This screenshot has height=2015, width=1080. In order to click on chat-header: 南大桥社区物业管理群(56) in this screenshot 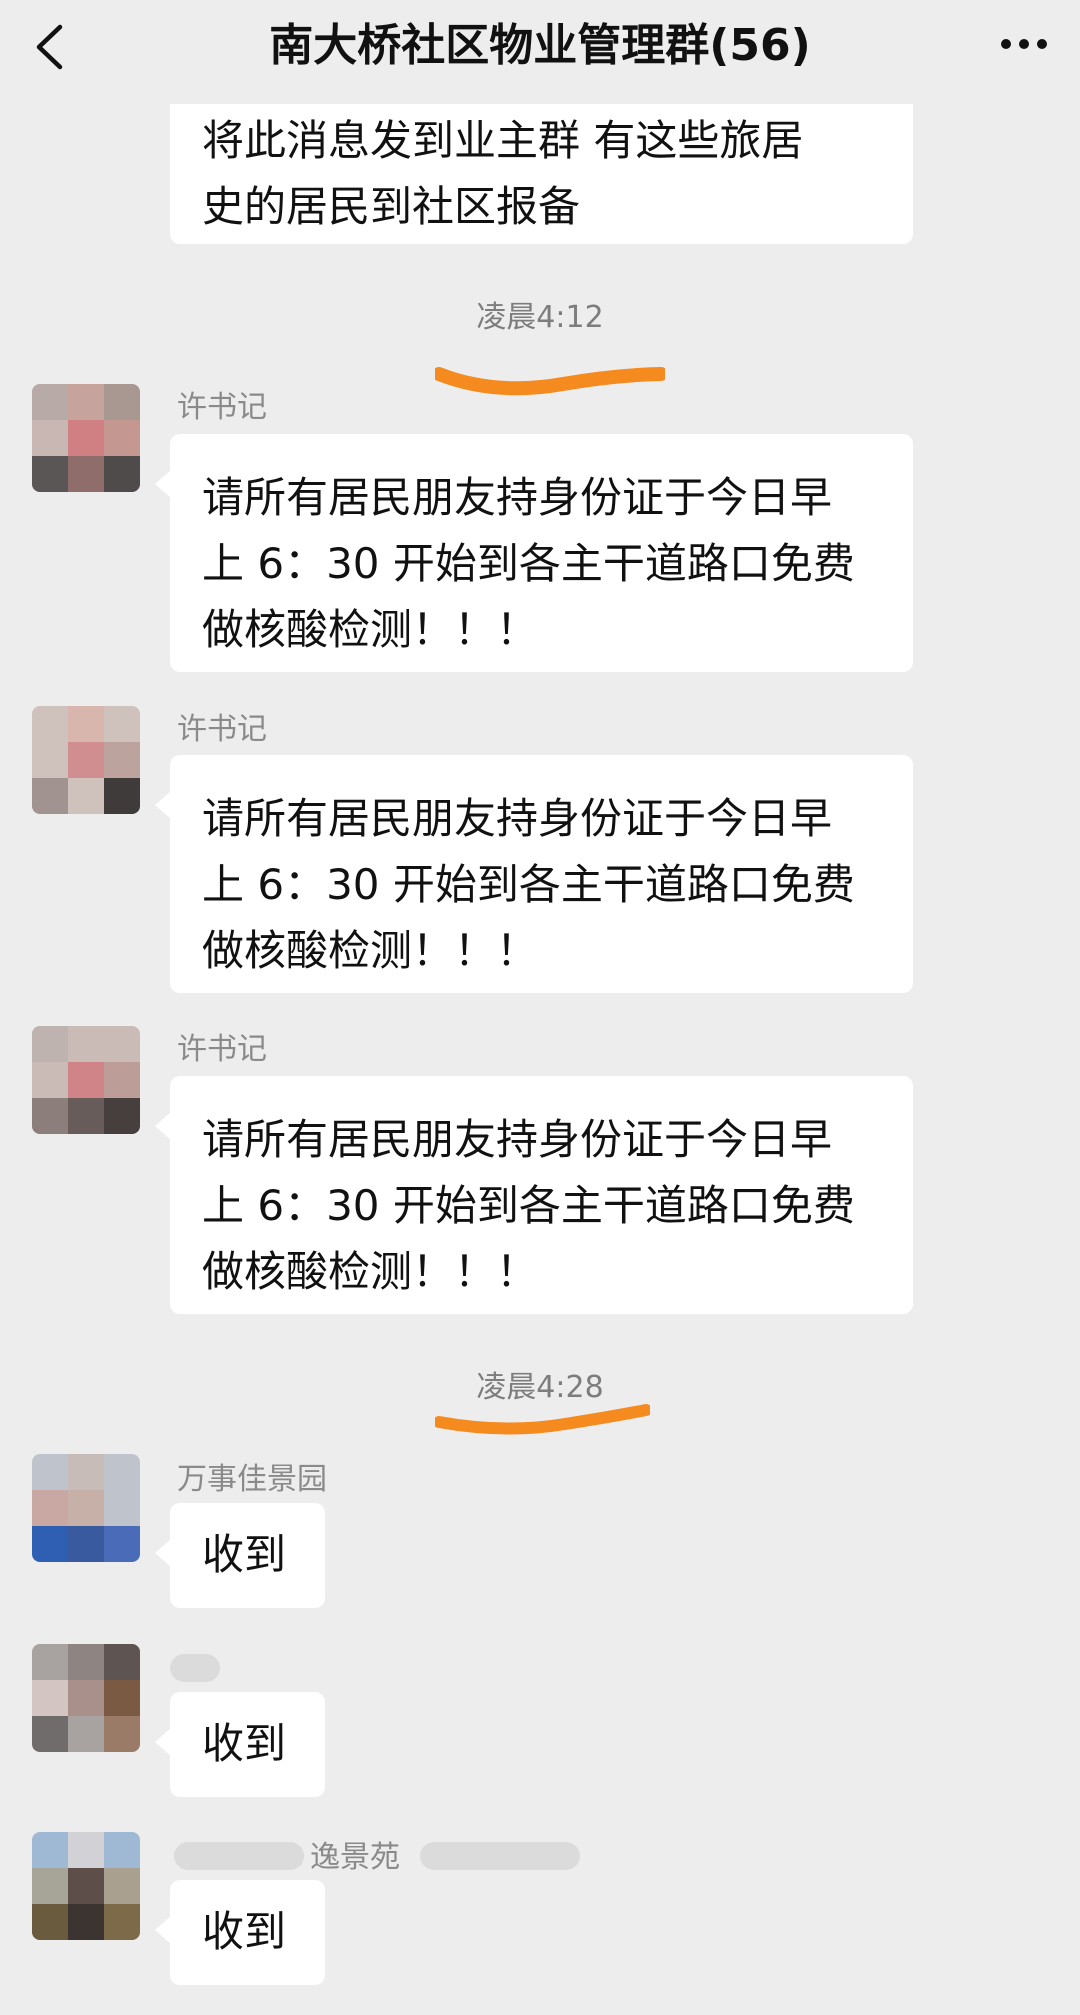, I will do `click(540, 46)`.